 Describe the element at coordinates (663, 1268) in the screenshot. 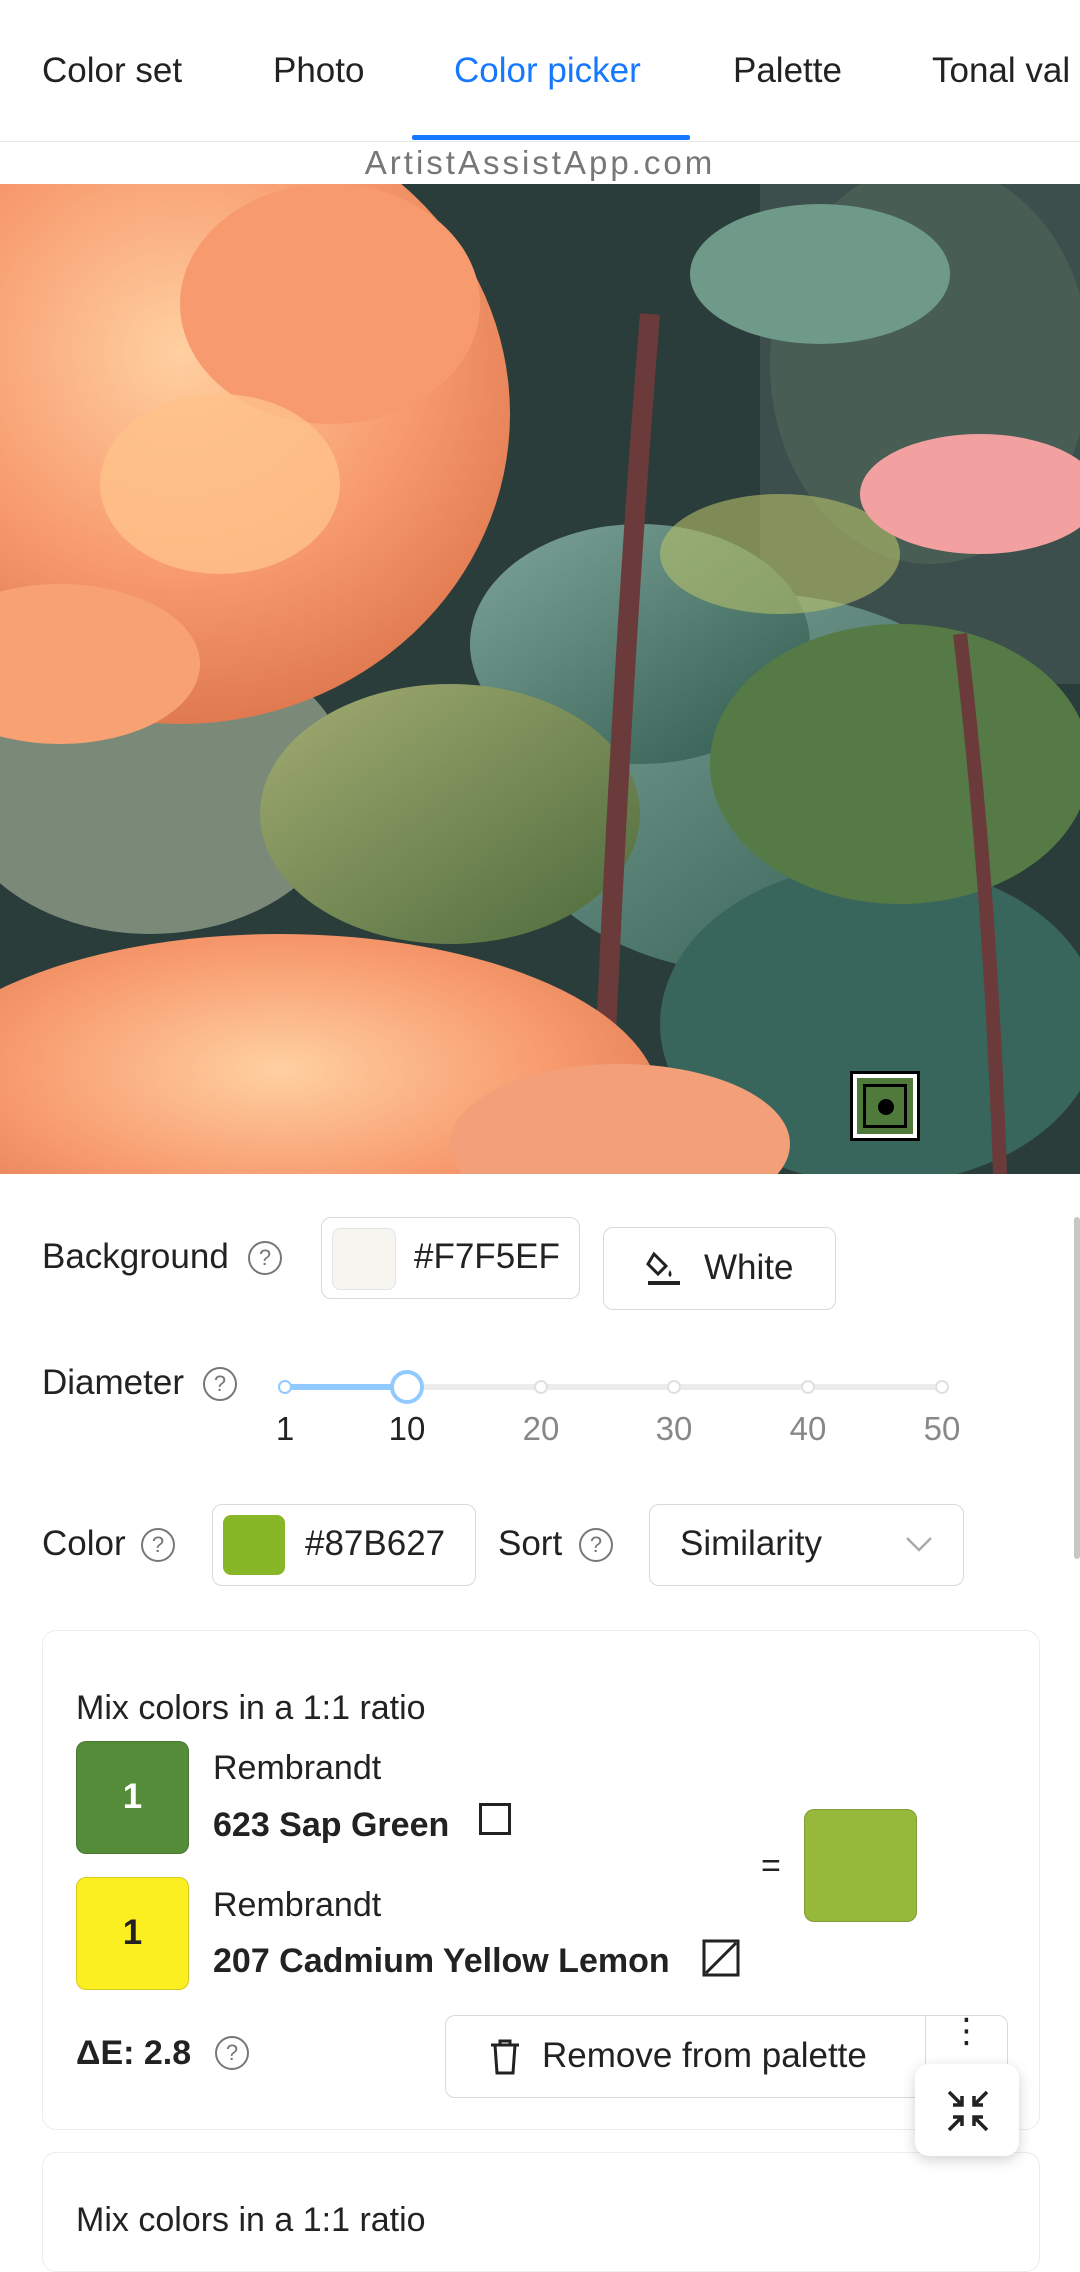

I see `paint-bucket-icon` at that location.